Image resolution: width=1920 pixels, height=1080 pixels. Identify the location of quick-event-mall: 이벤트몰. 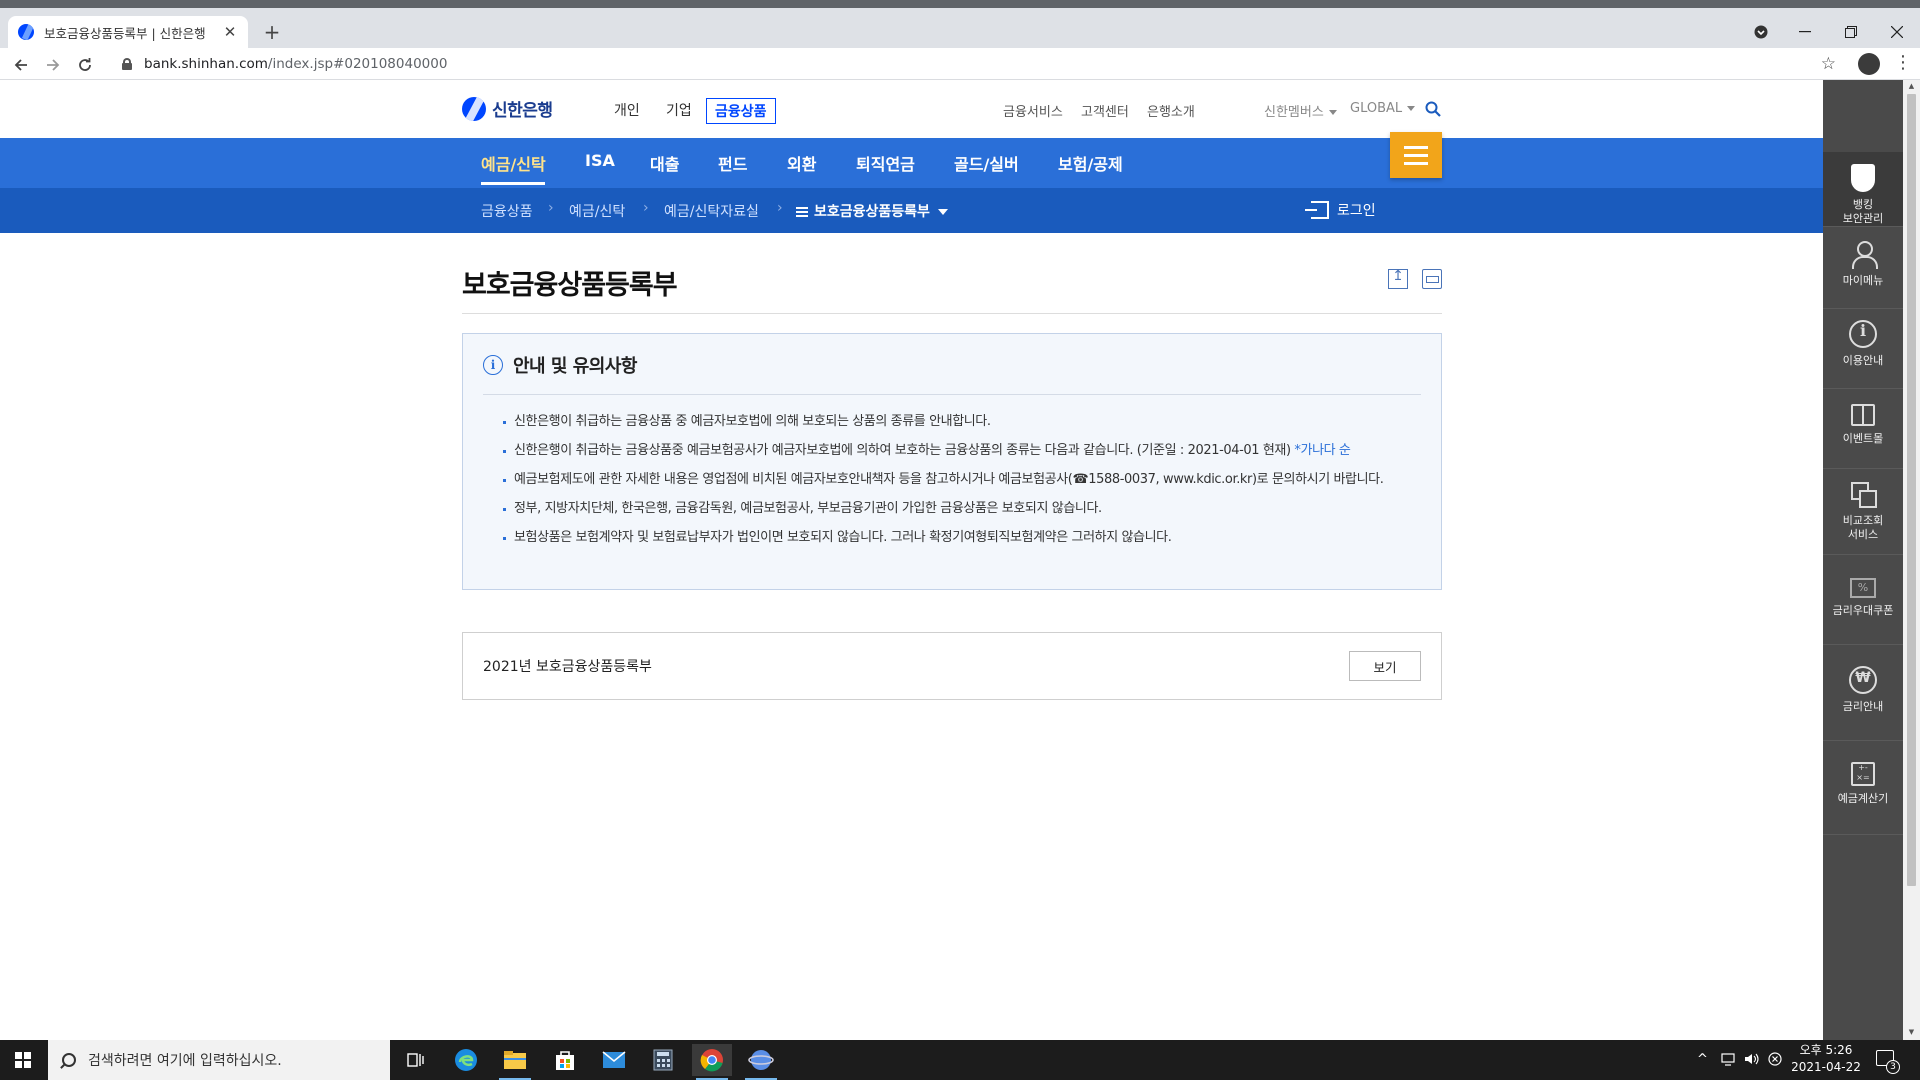
(1863, 432).